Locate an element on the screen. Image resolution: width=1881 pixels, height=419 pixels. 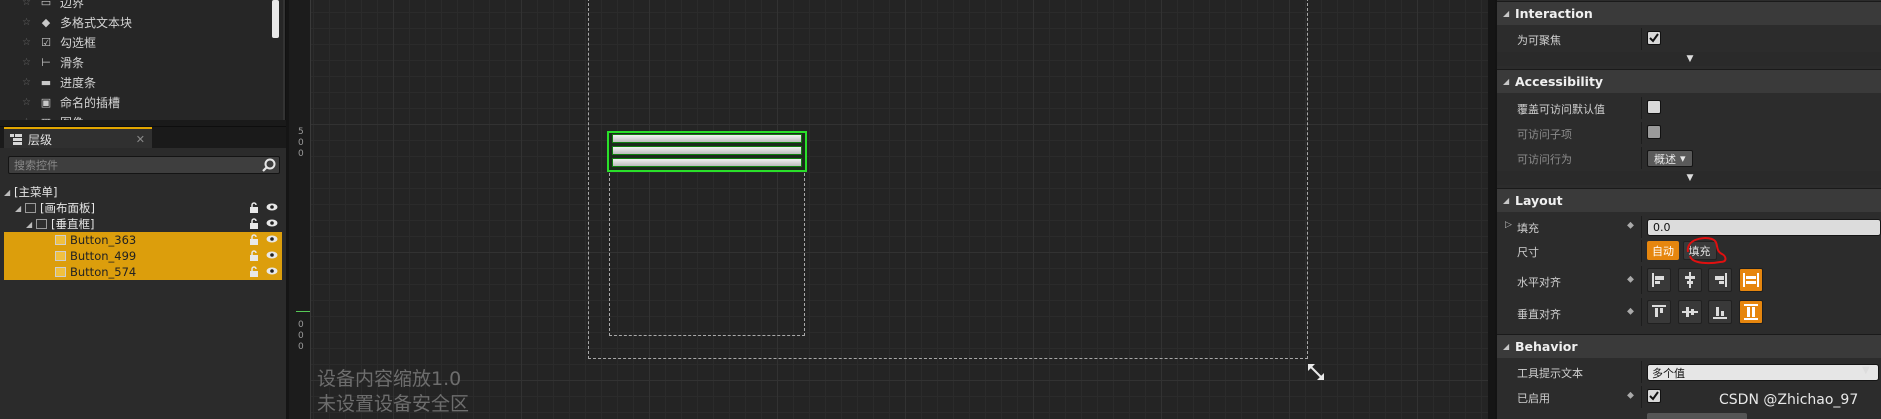
hierarchy-search is located at coordinates (144, 165).